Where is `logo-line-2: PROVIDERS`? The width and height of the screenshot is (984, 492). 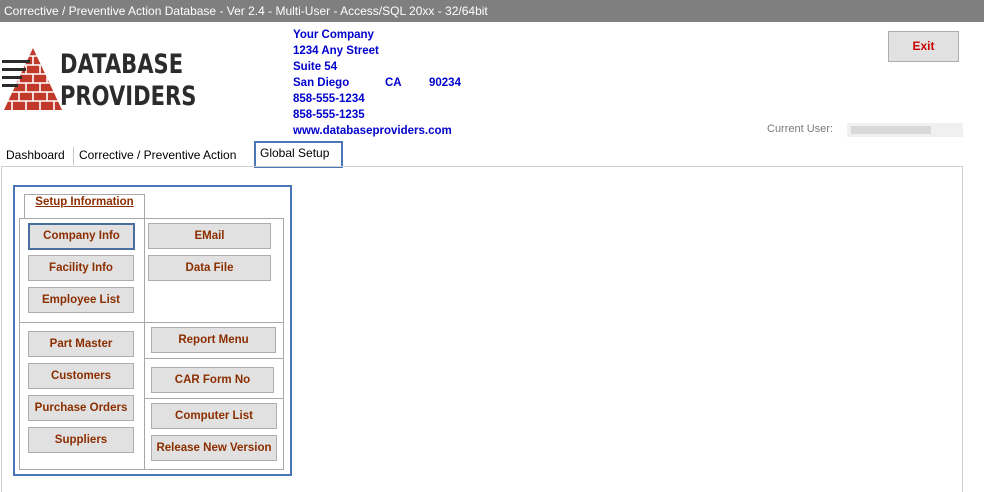
logo-line-2: PROVIDERS is located at coordinates (128, 96).